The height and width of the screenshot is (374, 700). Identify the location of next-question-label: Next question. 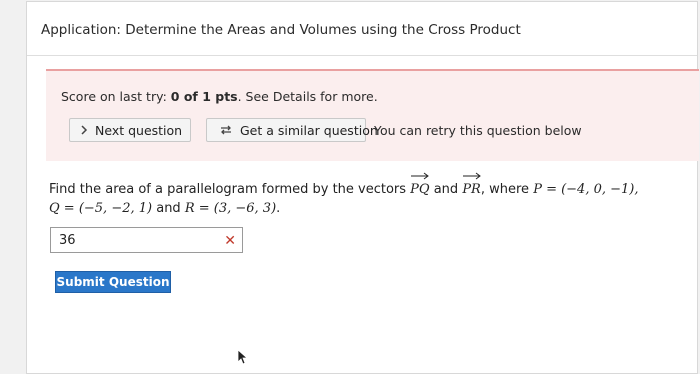
(139, 130).